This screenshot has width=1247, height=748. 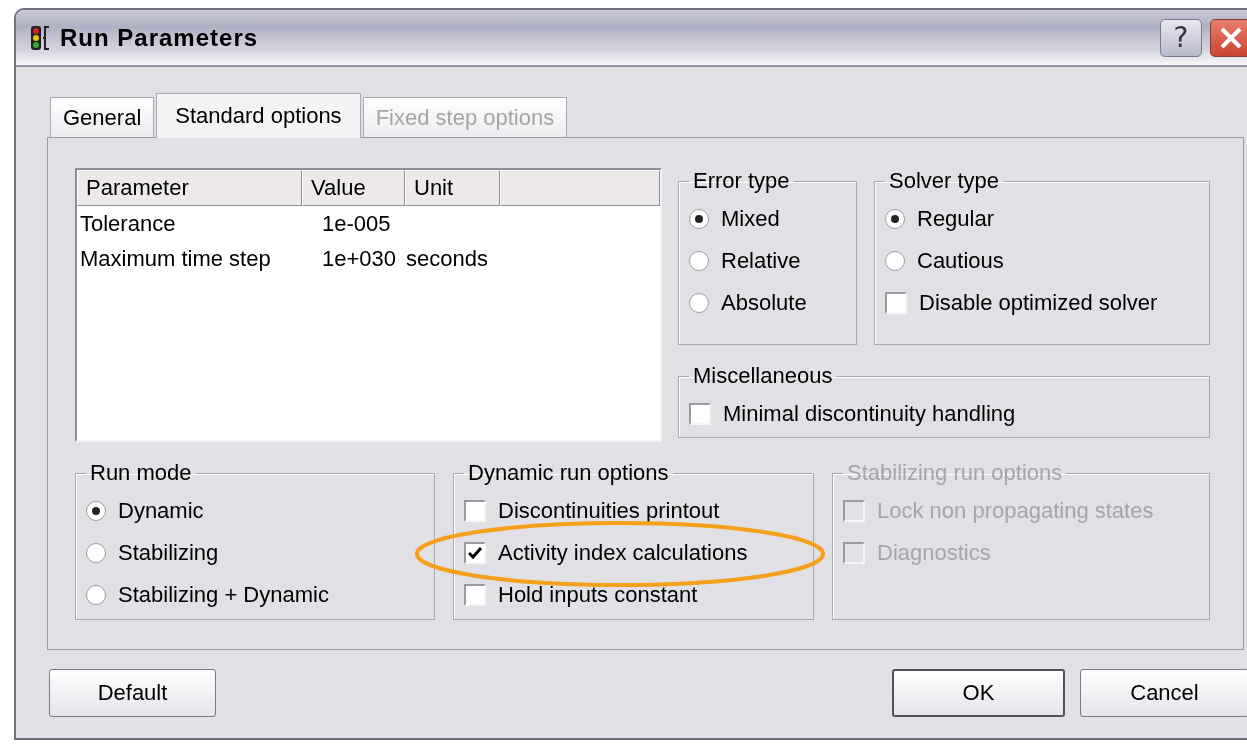 I want to click on group-title: Miscellaneous, so click(x=763, y=376).